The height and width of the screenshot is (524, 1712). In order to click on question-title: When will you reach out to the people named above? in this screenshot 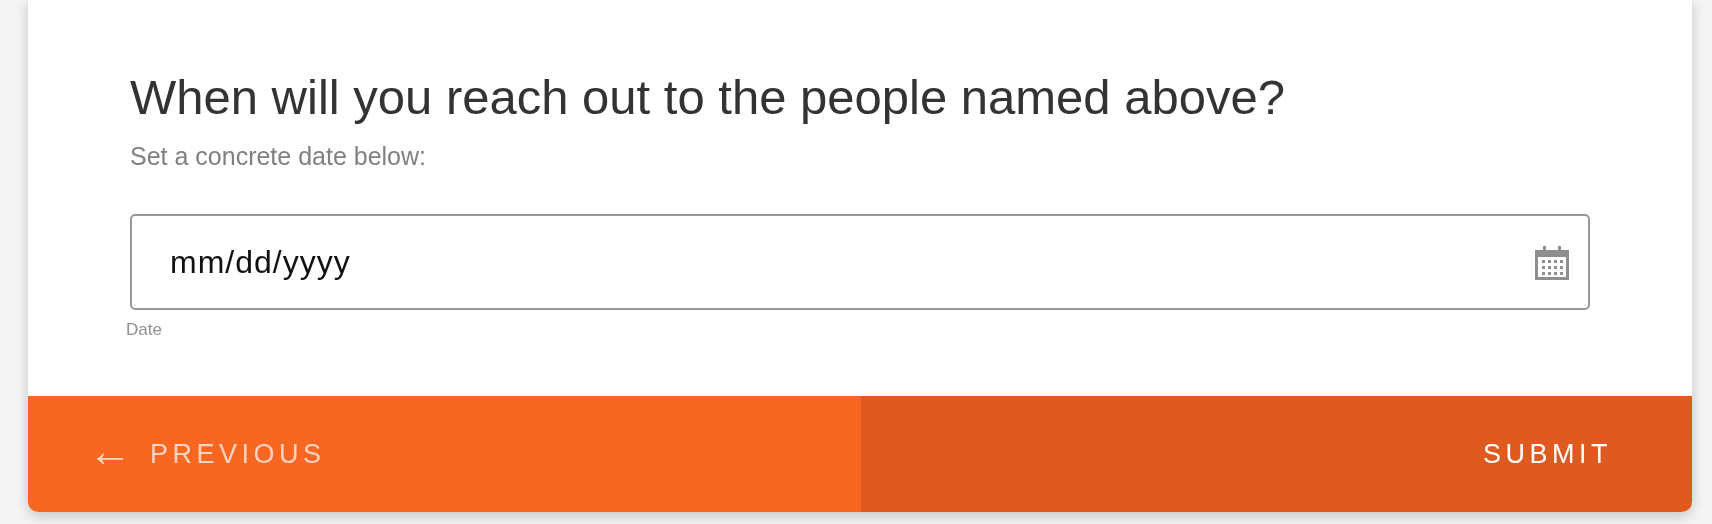, I will do `click(708, 97)`.